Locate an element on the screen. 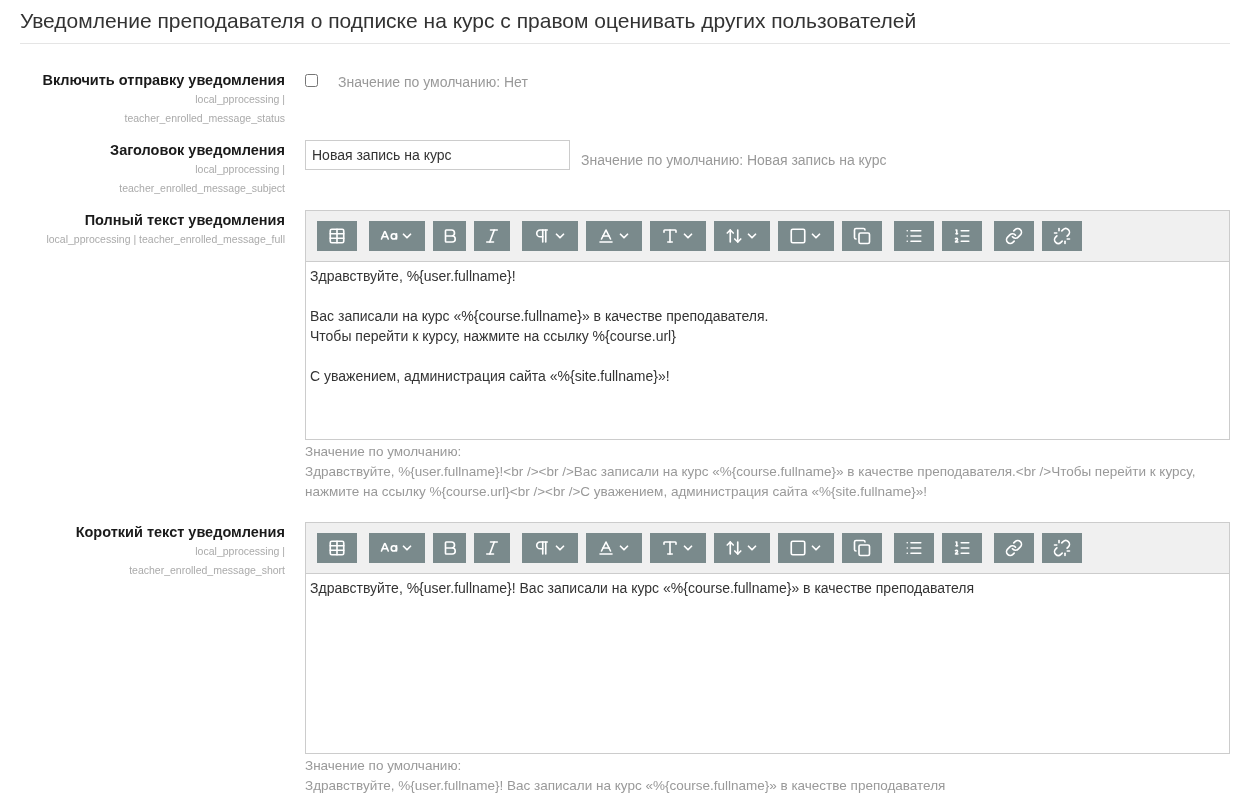 Image resolution: width=1250 pixels, height=800 pixels. setting-name: local_pprocessing | teacher_enrolled_message_short is located at coordinates (206, 560).